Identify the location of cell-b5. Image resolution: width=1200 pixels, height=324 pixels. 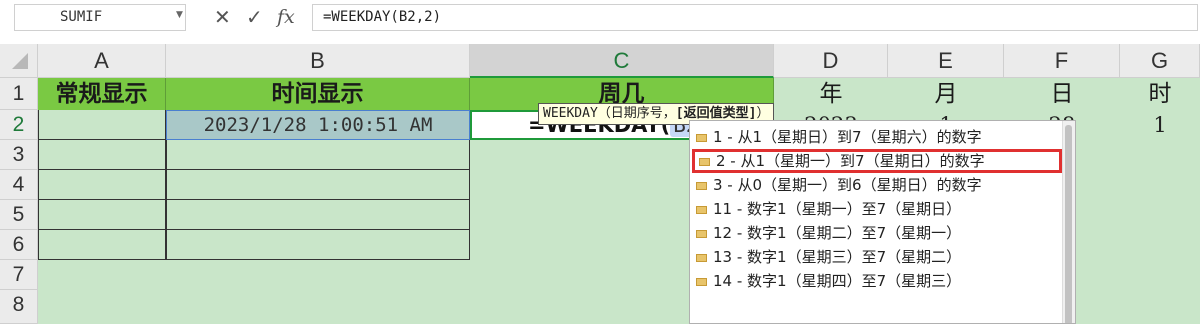
(318, 215).